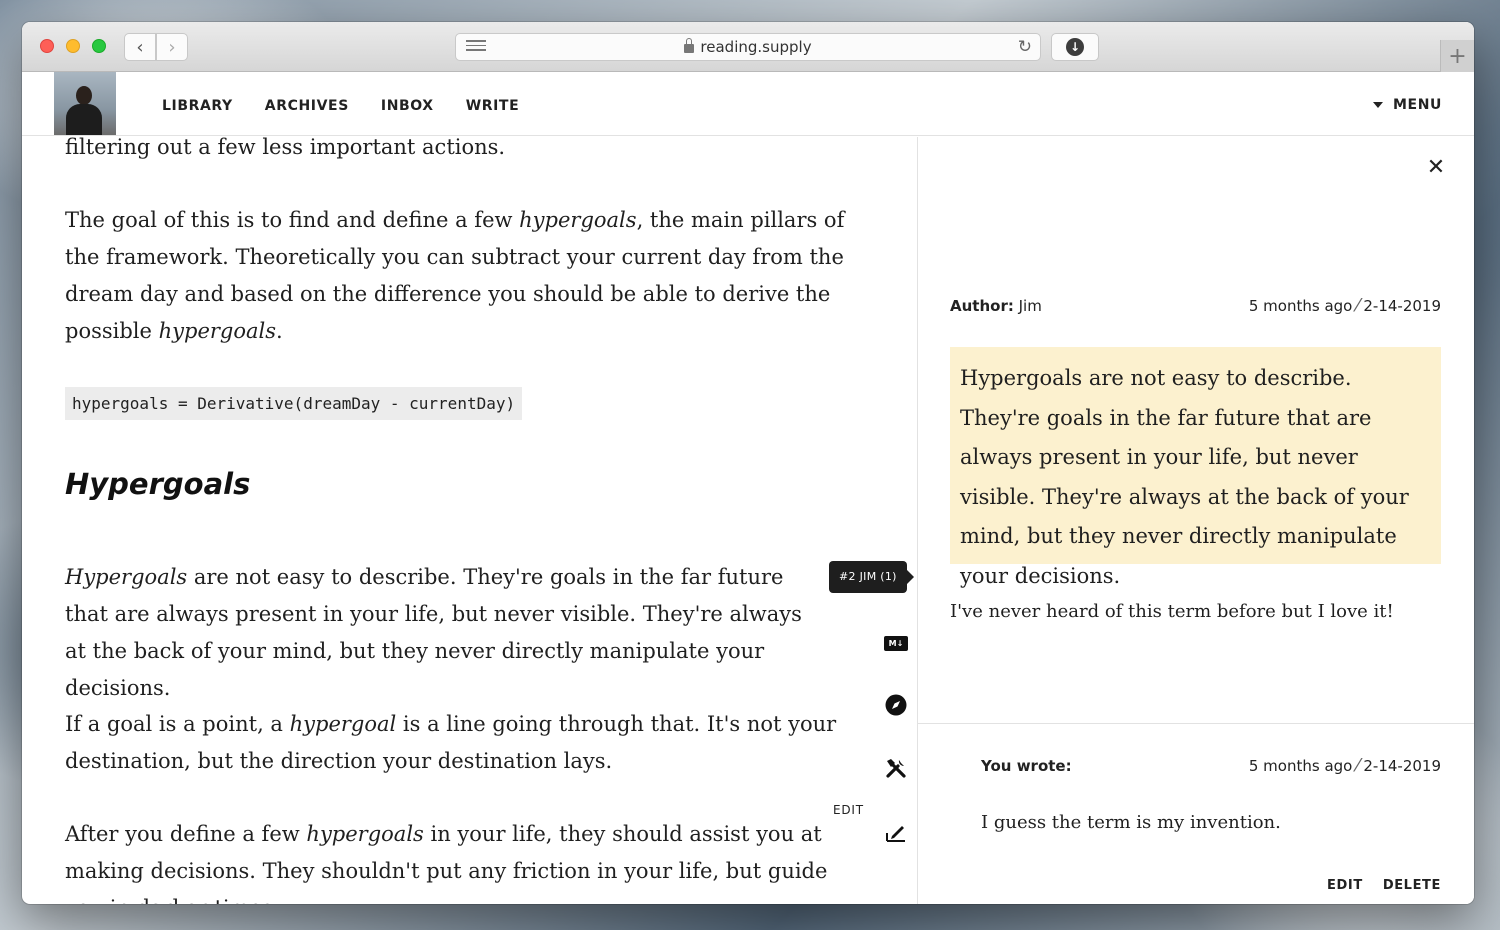  I want to click on markdown-icon: M↓, so click(896, 643).